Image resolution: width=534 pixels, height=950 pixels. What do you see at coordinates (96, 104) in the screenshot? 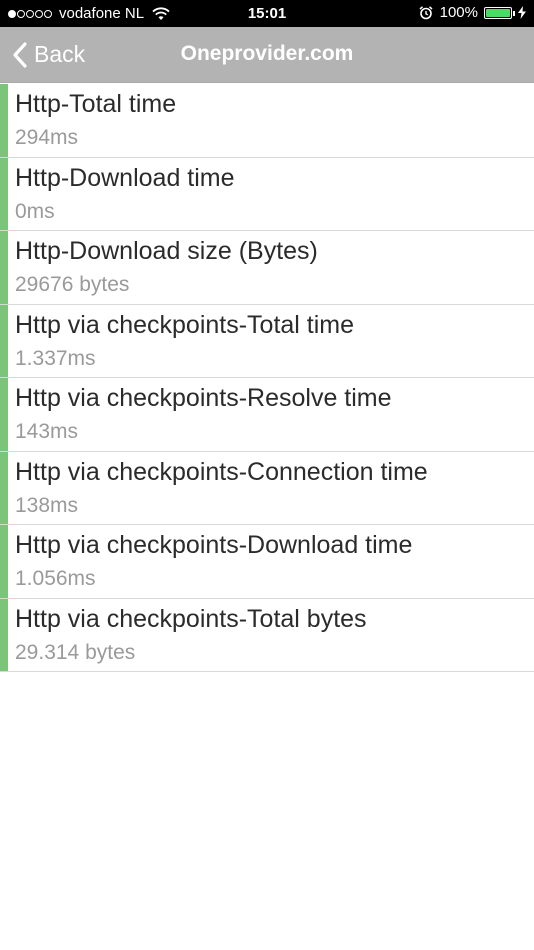
I see `item-title: Http-Total time` at bounding box center [96, 104].